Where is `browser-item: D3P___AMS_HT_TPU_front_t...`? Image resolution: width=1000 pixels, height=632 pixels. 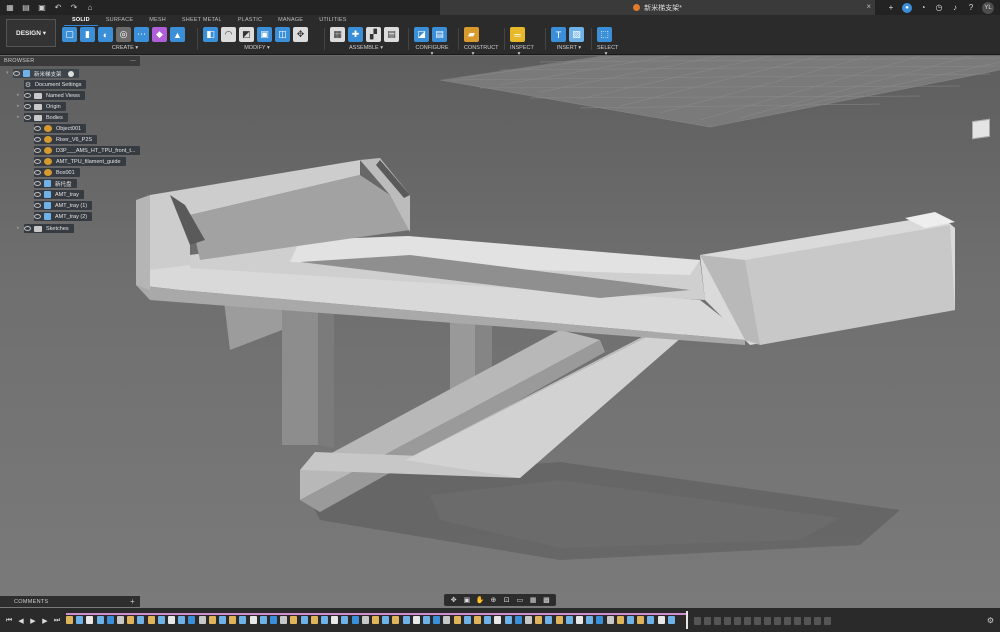 browser-item: D3P___AMS_HT_TPU_front_t... is located at coordinates (87, 150).